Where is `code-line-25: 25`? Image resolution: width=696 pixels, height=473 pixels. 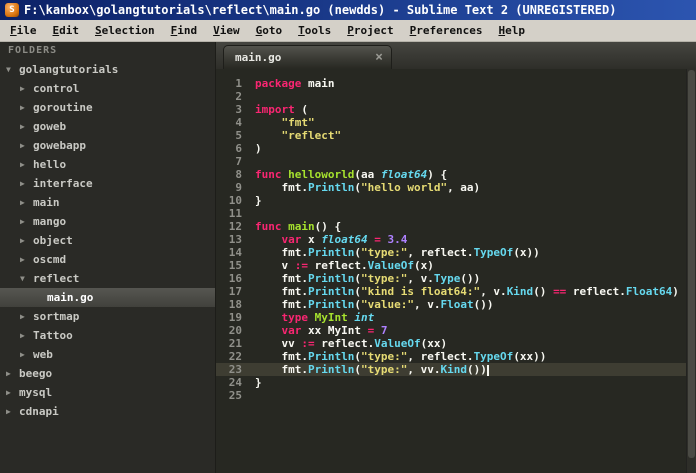 code-line-25: 25 is located at coordinates (456, 395).